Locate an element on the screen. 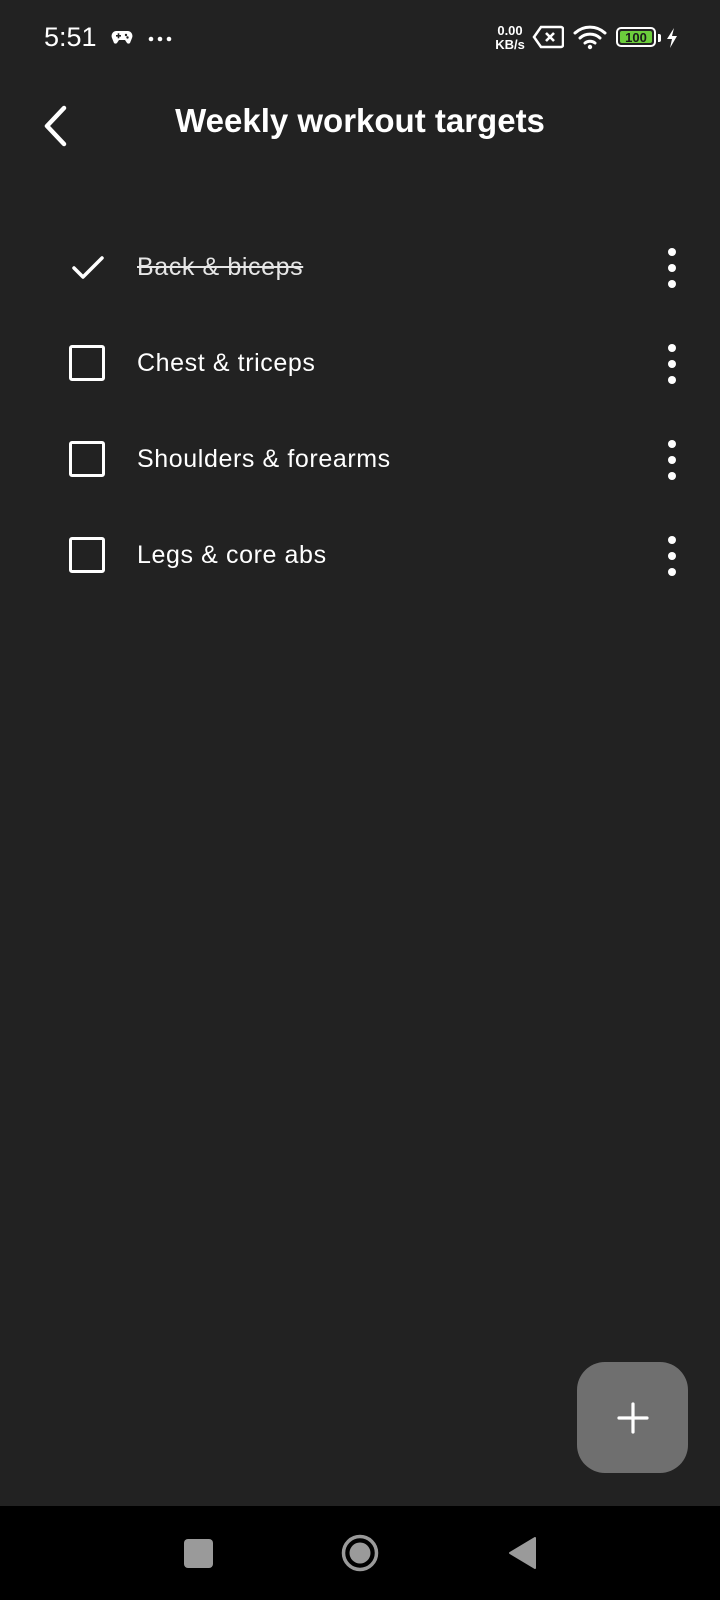 The height and width of the screenshot is (1600, 720). task-label: Shoulders & forearms is located at coordinates (264, 459).